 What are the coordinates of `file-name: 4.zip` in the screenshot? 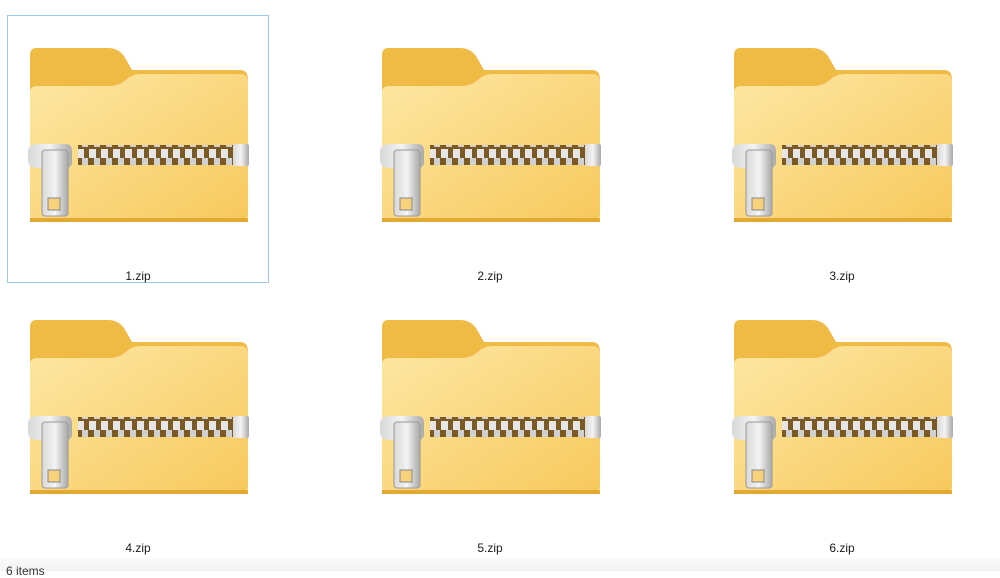 It's located at (138, 548).